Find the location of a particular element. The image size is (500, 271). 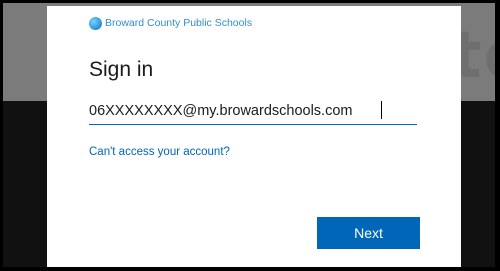

page-title: Sign in is located at coordinates (121, 69).